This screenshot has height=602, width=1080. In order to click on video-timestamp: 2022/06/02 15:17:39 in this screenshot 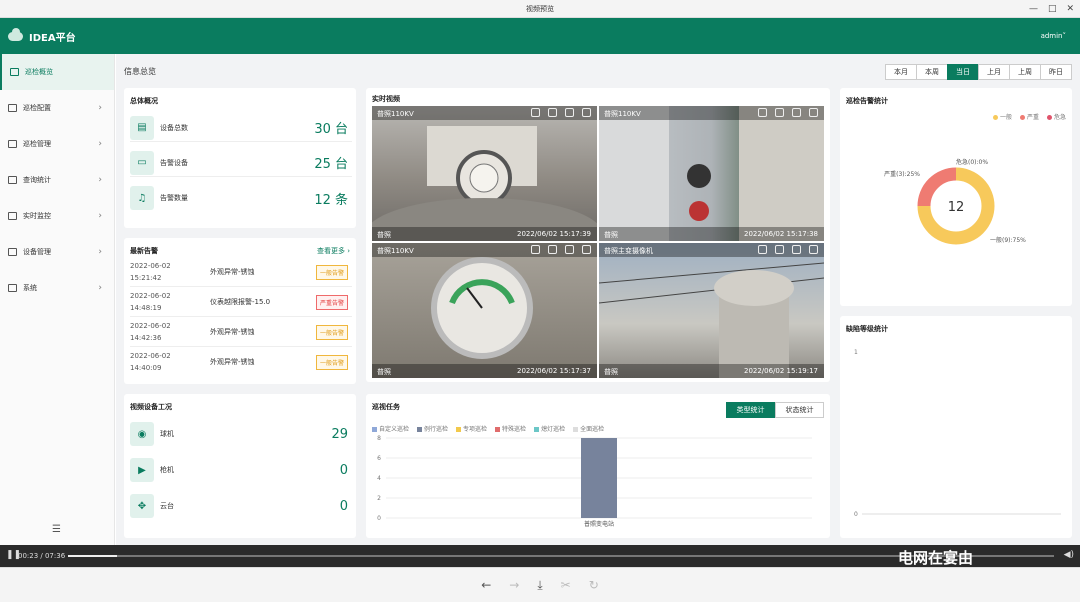, I will do `click(553, 234)`.